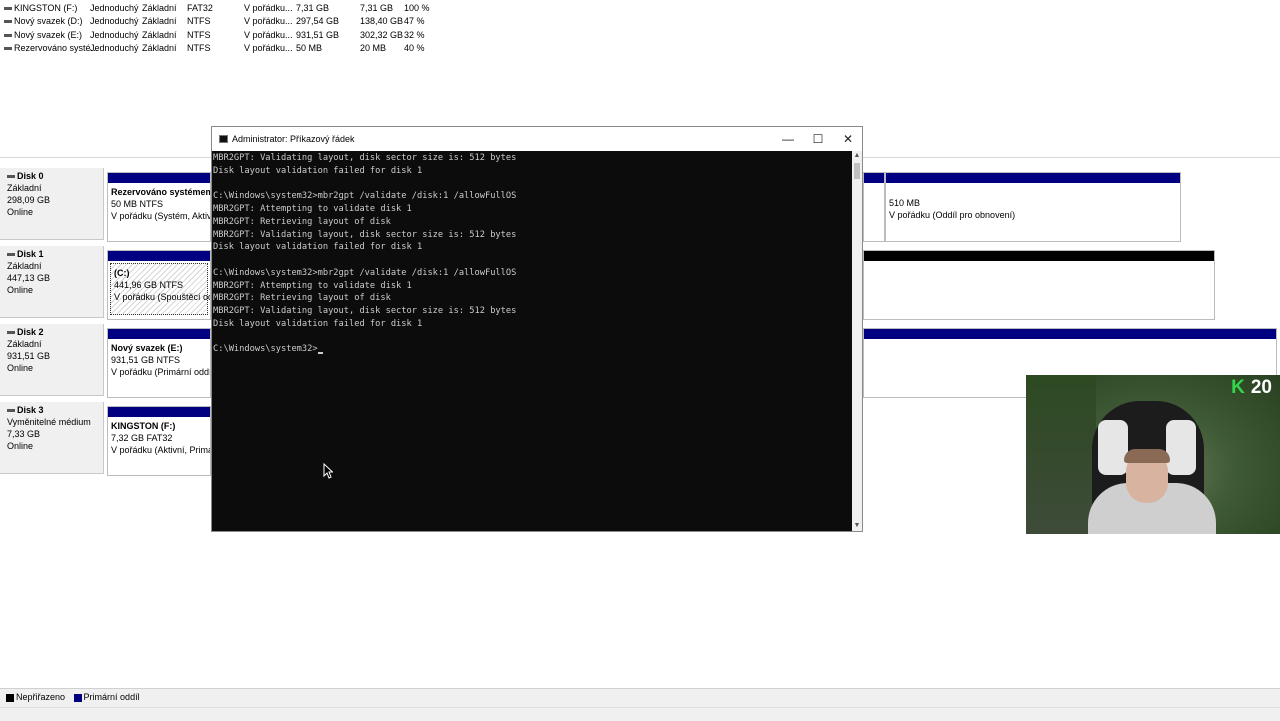  I want to click on cmd-scrollbar: ▲ ▼, so click(857, 341).